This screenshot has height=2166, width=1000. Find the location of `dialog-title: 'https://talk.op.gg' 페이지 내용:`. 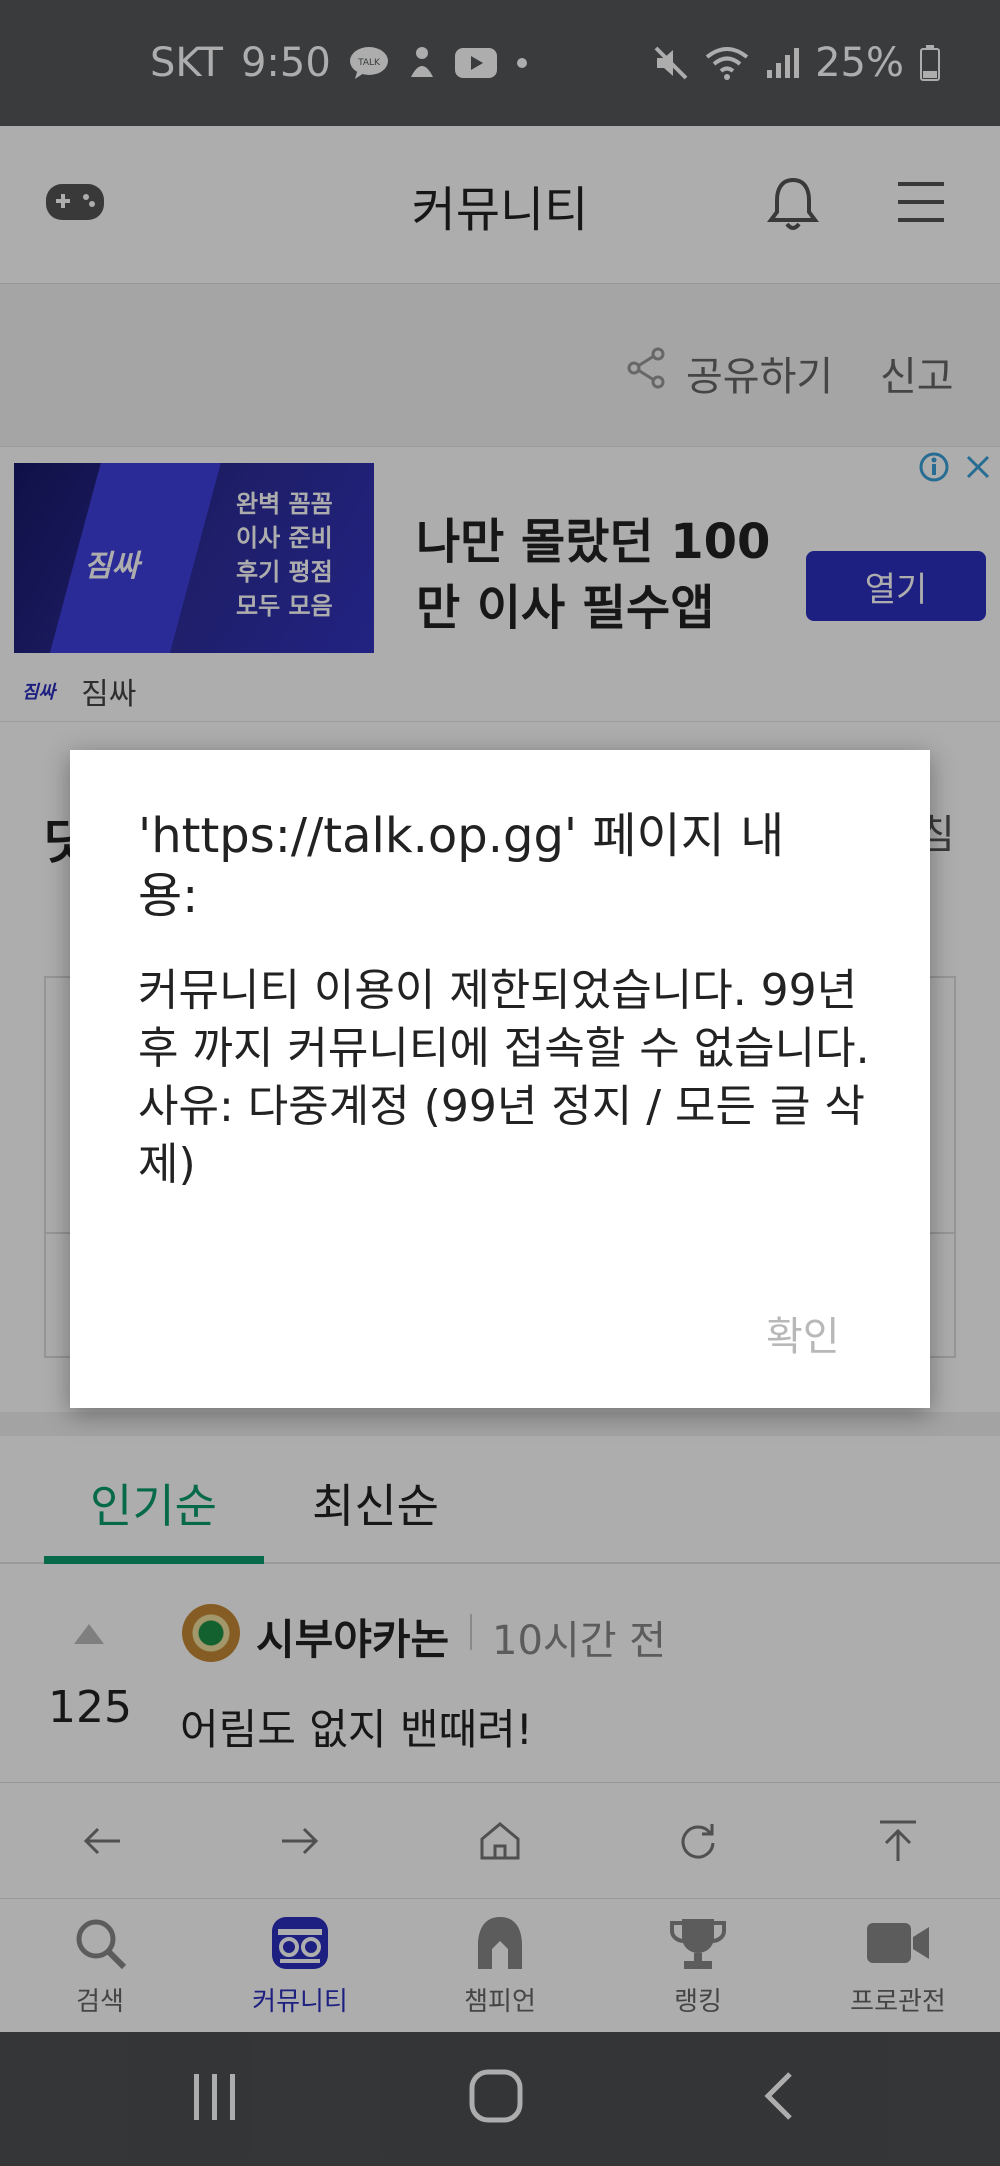

dialog-title: 'https://talk.op.gg' 페이지 내용: is located at coordinates (461, 866).